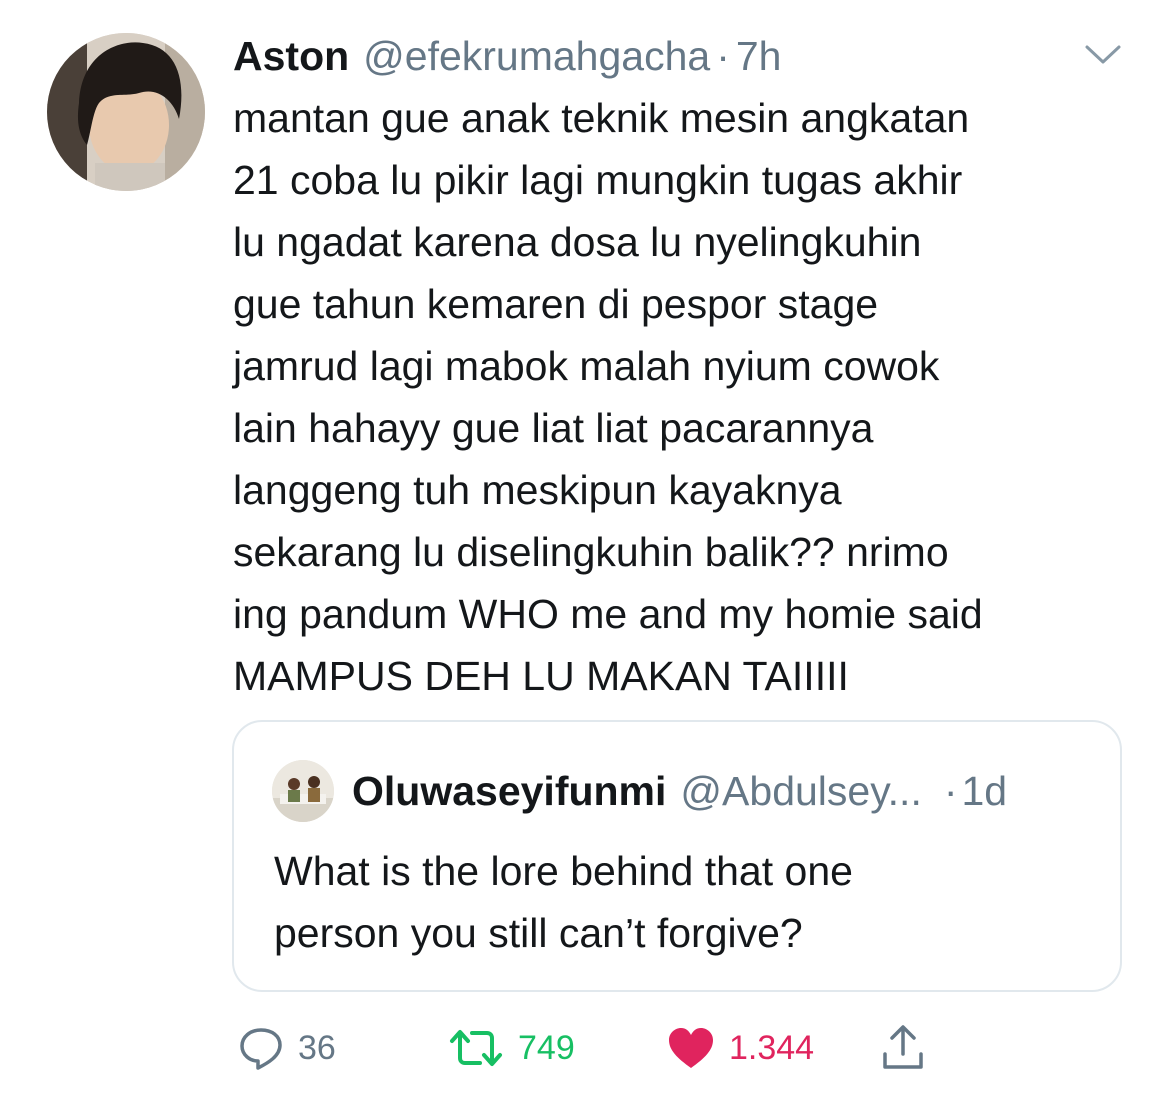 Image resolution: width=1170 pixels, height=1094 pixels. I want to click on author-handle: @efekrumahgacha, so click(536, 56).